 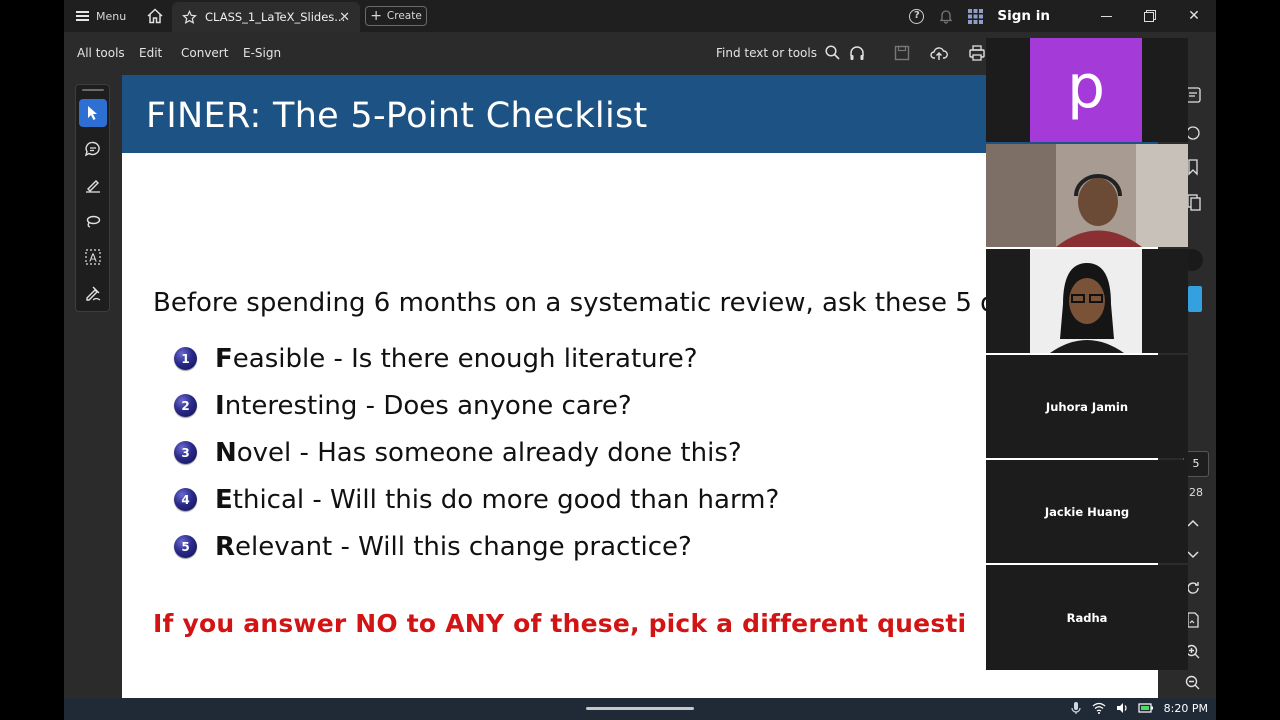 I want to click on bullet-number: 1, so click(x=185, y=358).